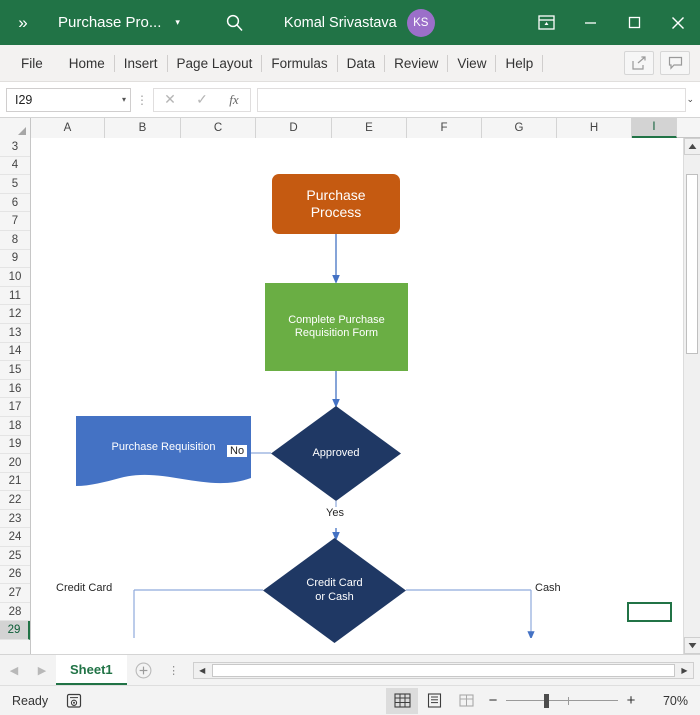  What do you see at coordinates (543, 63) in the screenshot?
I see `tab-separator` at bounding box center [543, 63].